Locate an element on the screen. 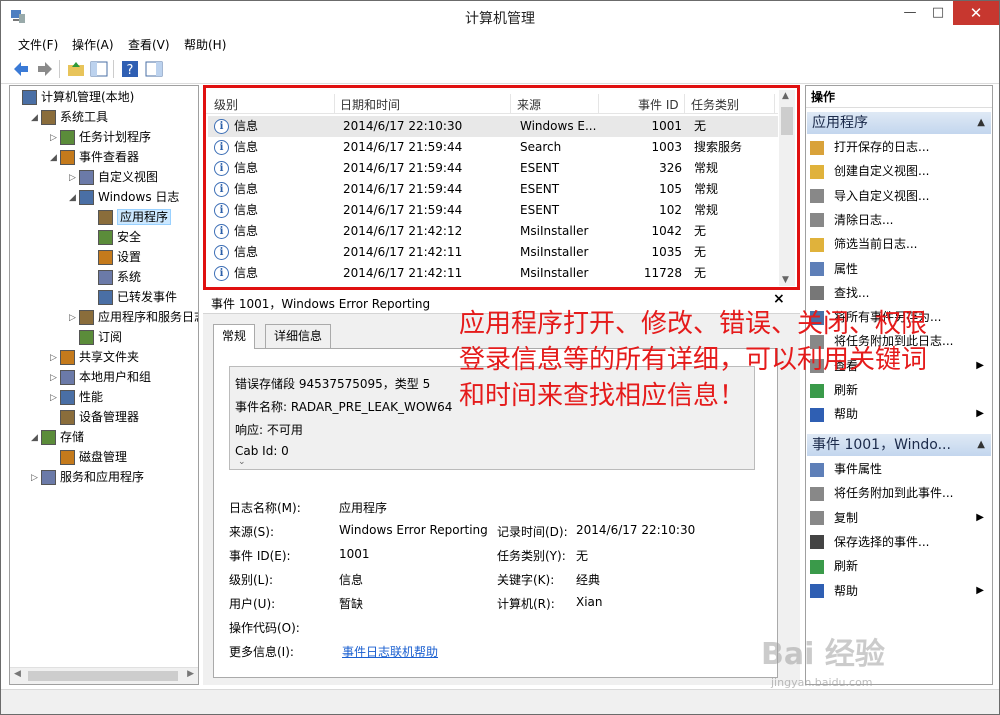 The image size is (1000, 715). keywords-label: 关键字(K): is located at coordinates (526, 580).